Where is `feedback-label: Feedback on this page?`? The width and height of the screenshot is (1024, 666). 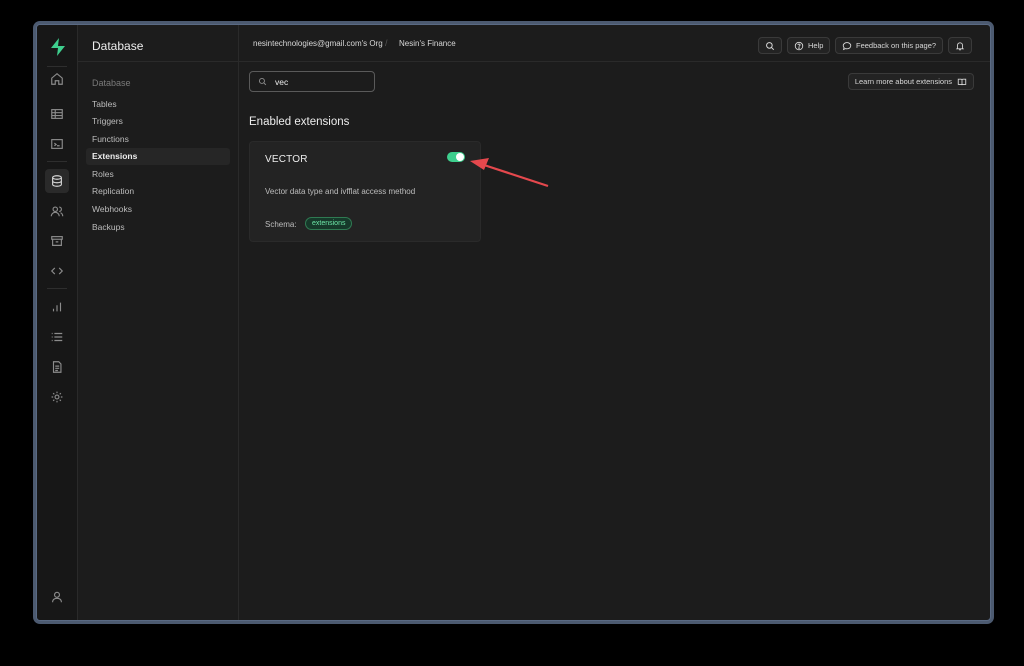
feedback-label: Feedback on this page? is located at coordinates (896, 45).